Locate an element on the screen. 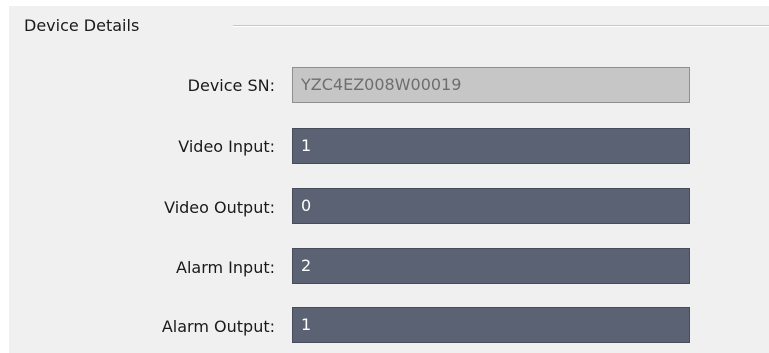  video-input-label: Video Input: is located at coordinates (226, 146).